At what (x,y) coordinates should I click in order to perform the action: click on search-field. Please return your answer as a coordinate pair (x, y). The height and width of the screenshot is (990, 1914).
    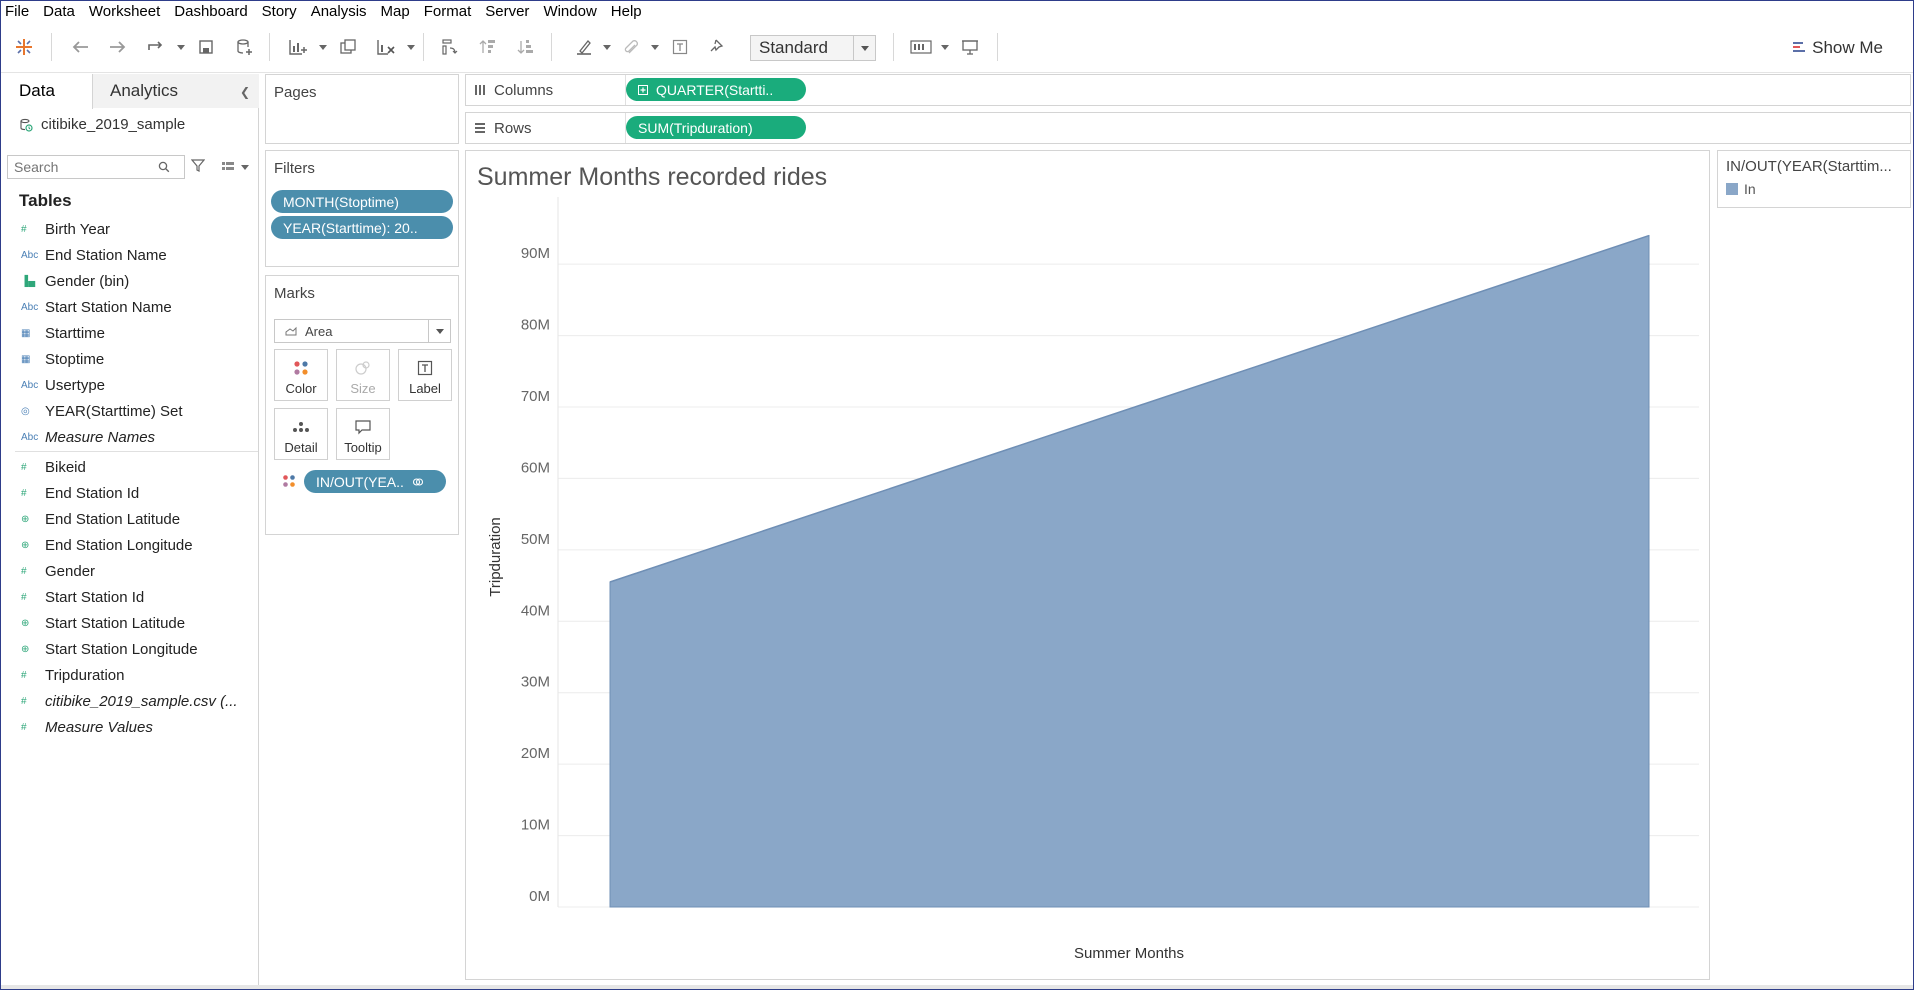
    Looking at the image, I should click on (96, 167).